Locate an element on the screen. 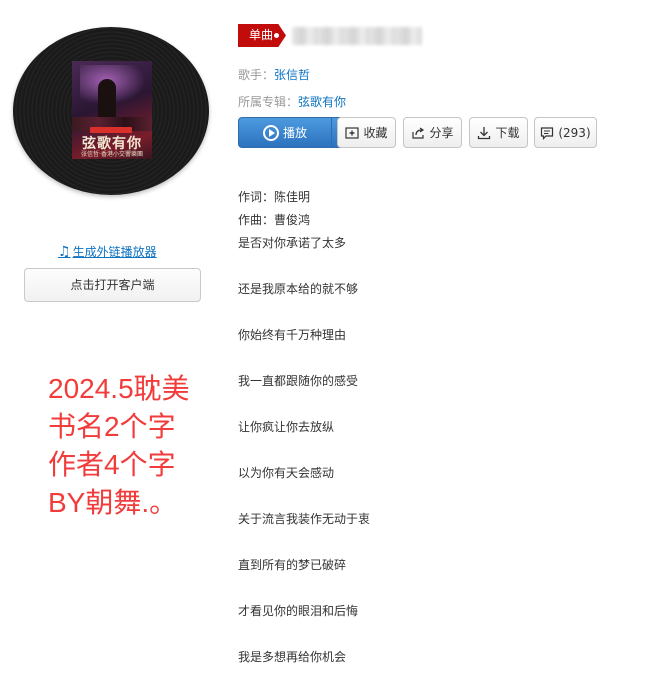 This screenshot has width=653, height=679. play-label: 播放 is located at coordinates (294, 133).